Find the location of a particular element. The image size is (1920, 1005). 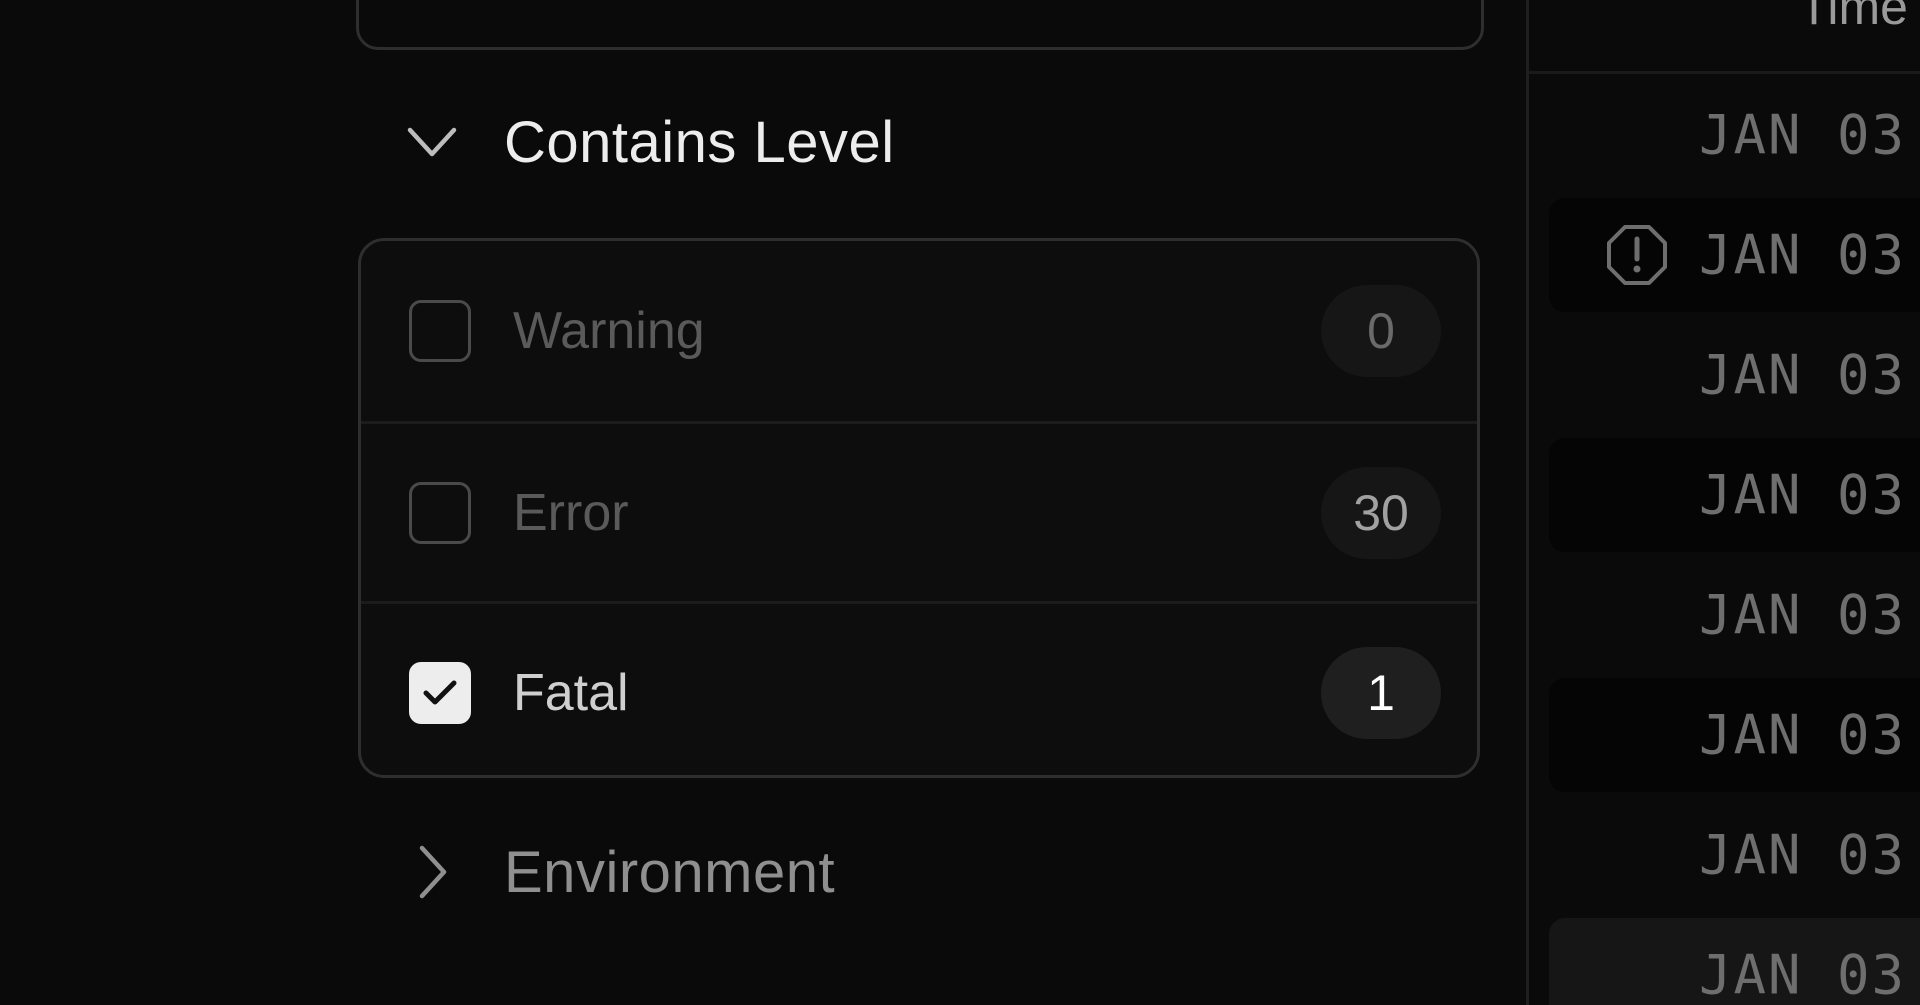

contains-level-header: Contains Level is located at coordinates (647, 142).